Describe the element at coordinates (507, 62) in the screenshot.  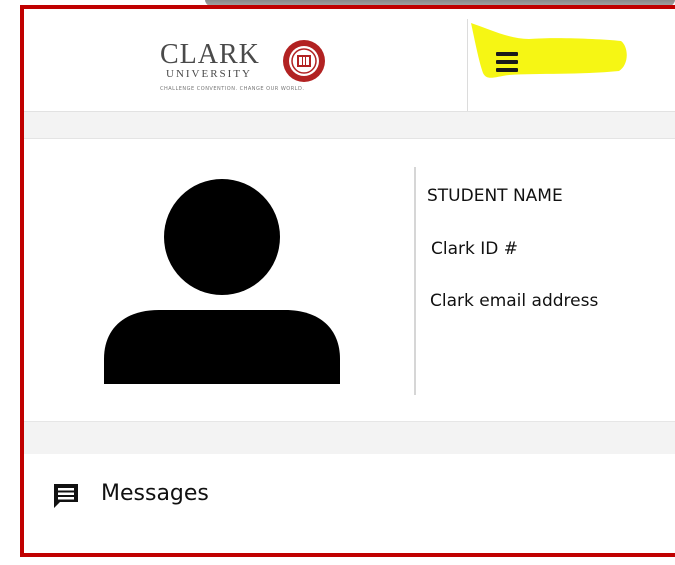
I see `hamburger-menu-icon` at that location.